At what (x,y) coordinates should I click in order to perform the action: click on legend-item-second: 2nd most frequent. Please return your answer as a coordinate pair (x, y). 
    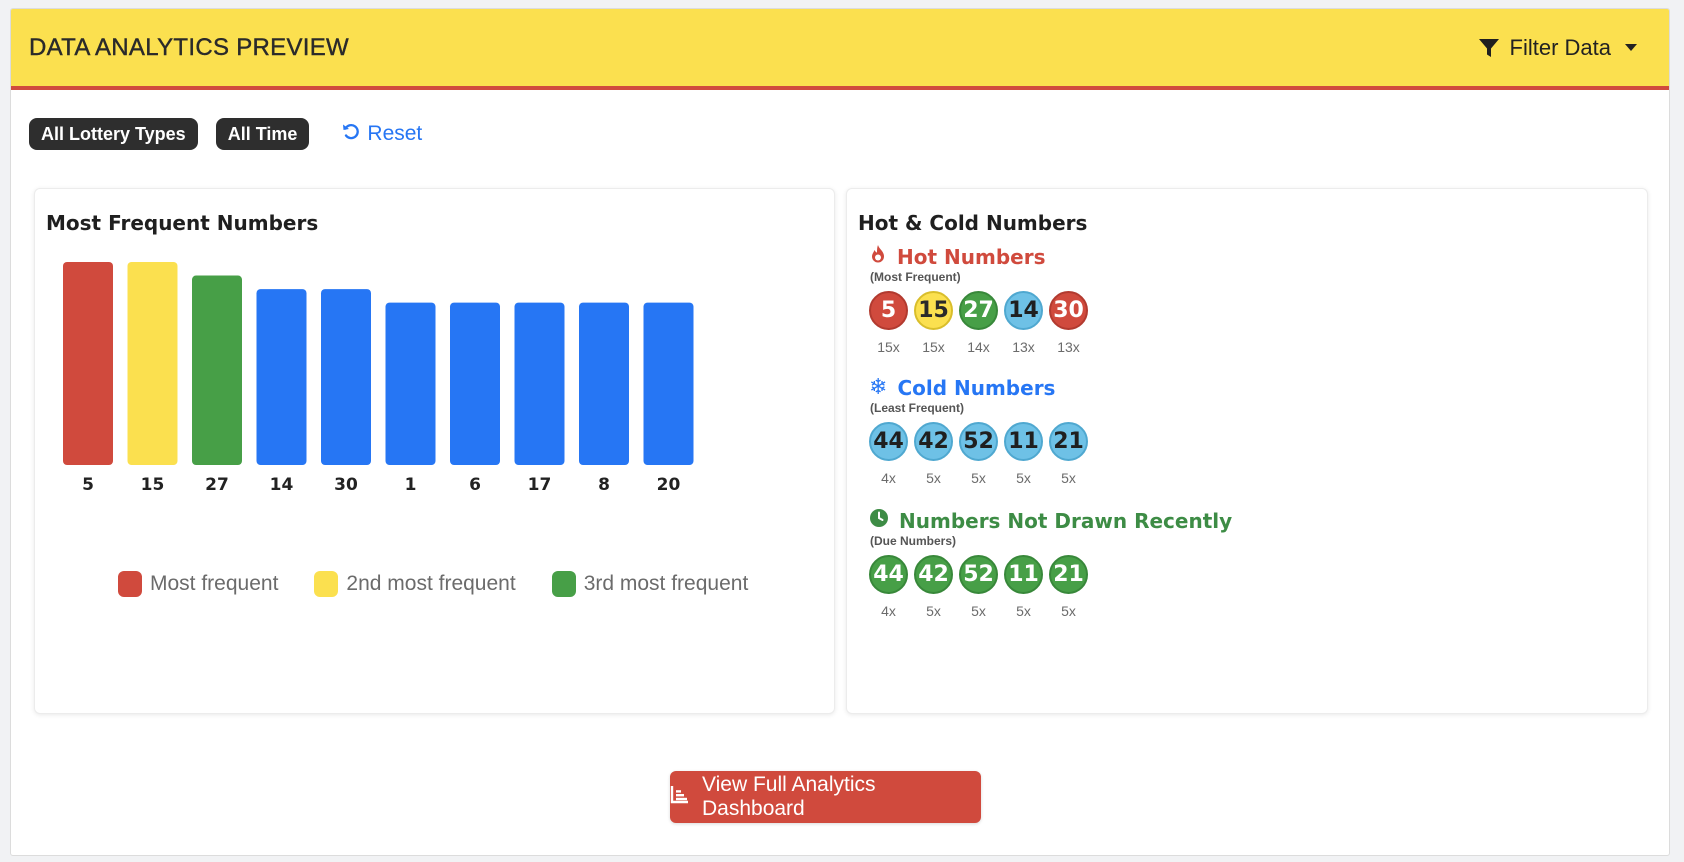
    Looking at the image, I should click on (415, 584).